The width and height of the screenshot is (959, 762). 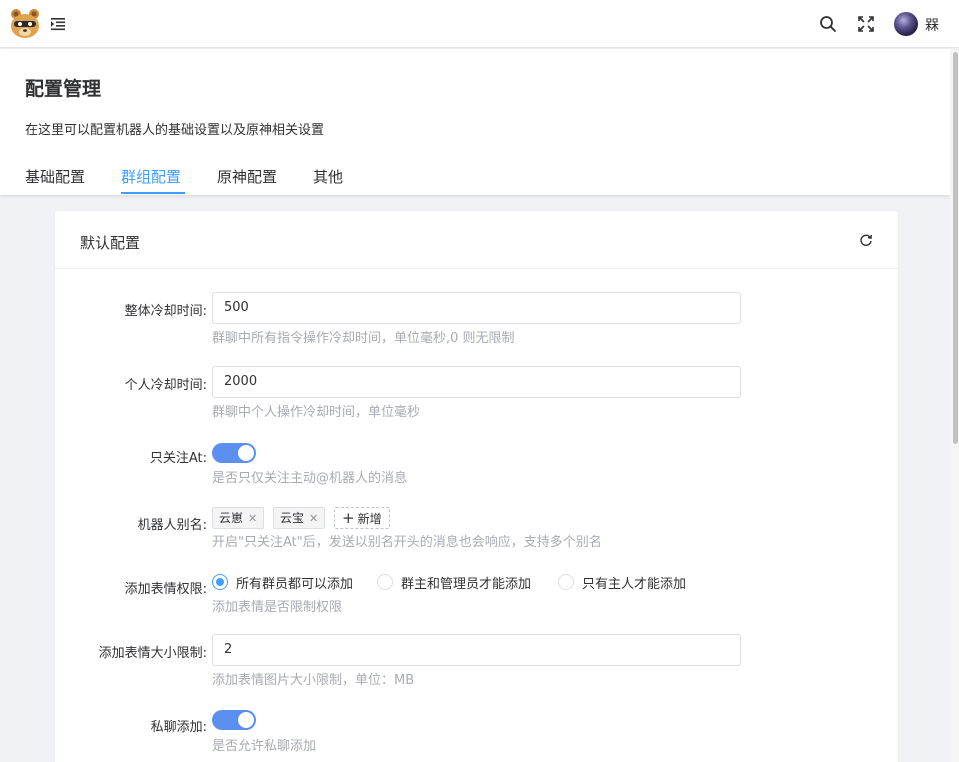 What do you see at coordinates (220, 582) in the screenshot?
I see `radio-checked-icon` at bounding box center [220, 582].